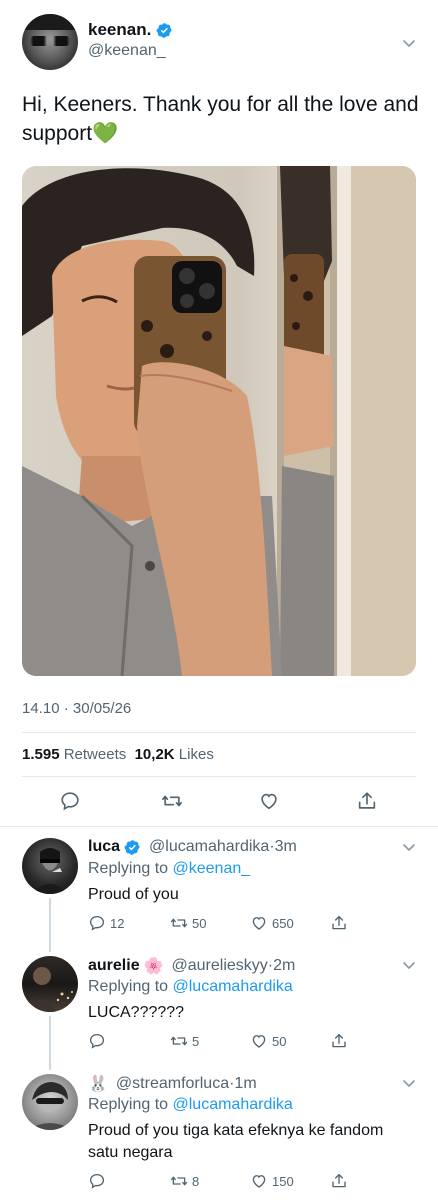 The height and width of the screenshot is (1200, 438). Describe the element at coordinates (186, 1083) in the screenshot. I see `reply-handle: @streamforluca·1m` at that location.